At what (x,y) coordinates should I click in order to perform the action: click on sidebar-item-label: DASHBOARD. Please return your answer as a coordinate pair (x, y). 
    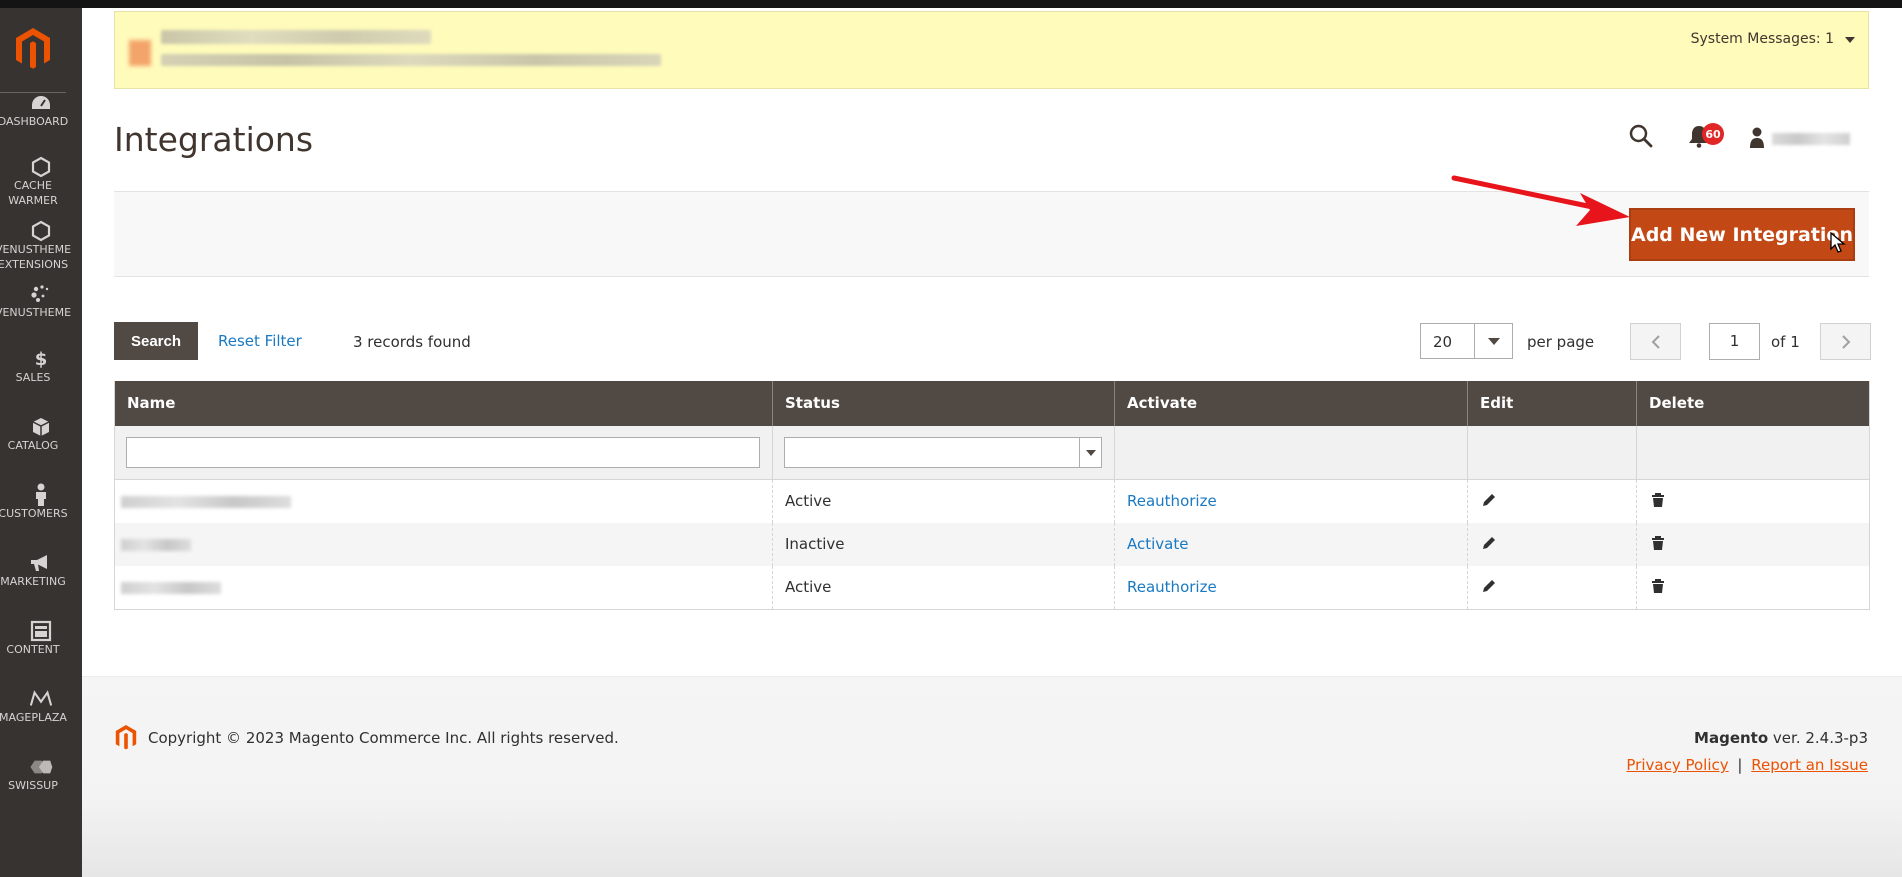
    Looking at the image, I should click on (34, 121).